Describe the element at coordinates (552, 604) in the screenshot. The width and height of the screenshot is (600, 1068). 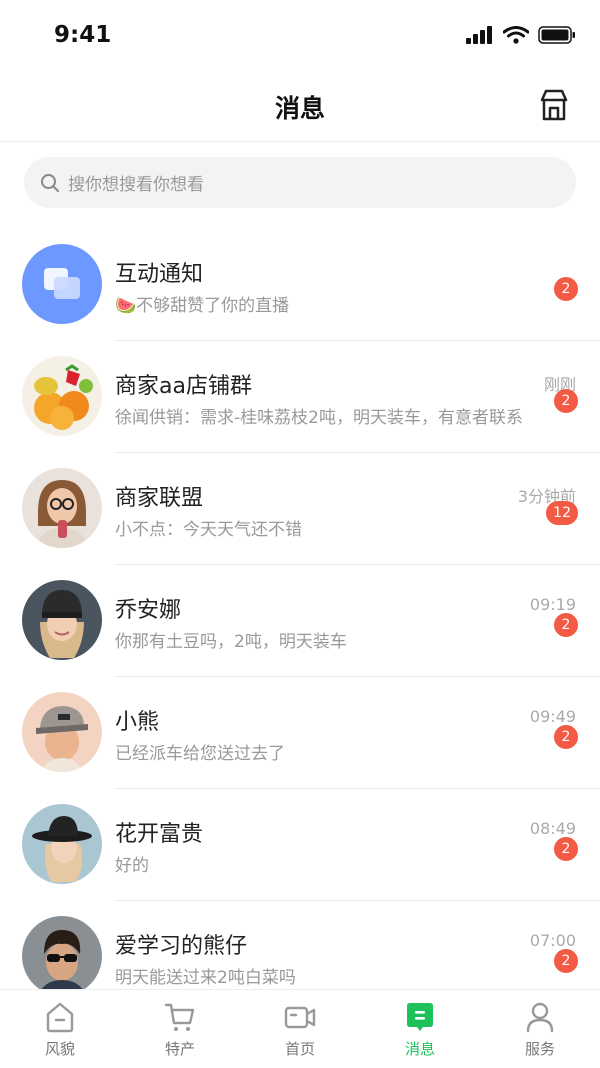
I see `conversation-time: 09:19` at that location.